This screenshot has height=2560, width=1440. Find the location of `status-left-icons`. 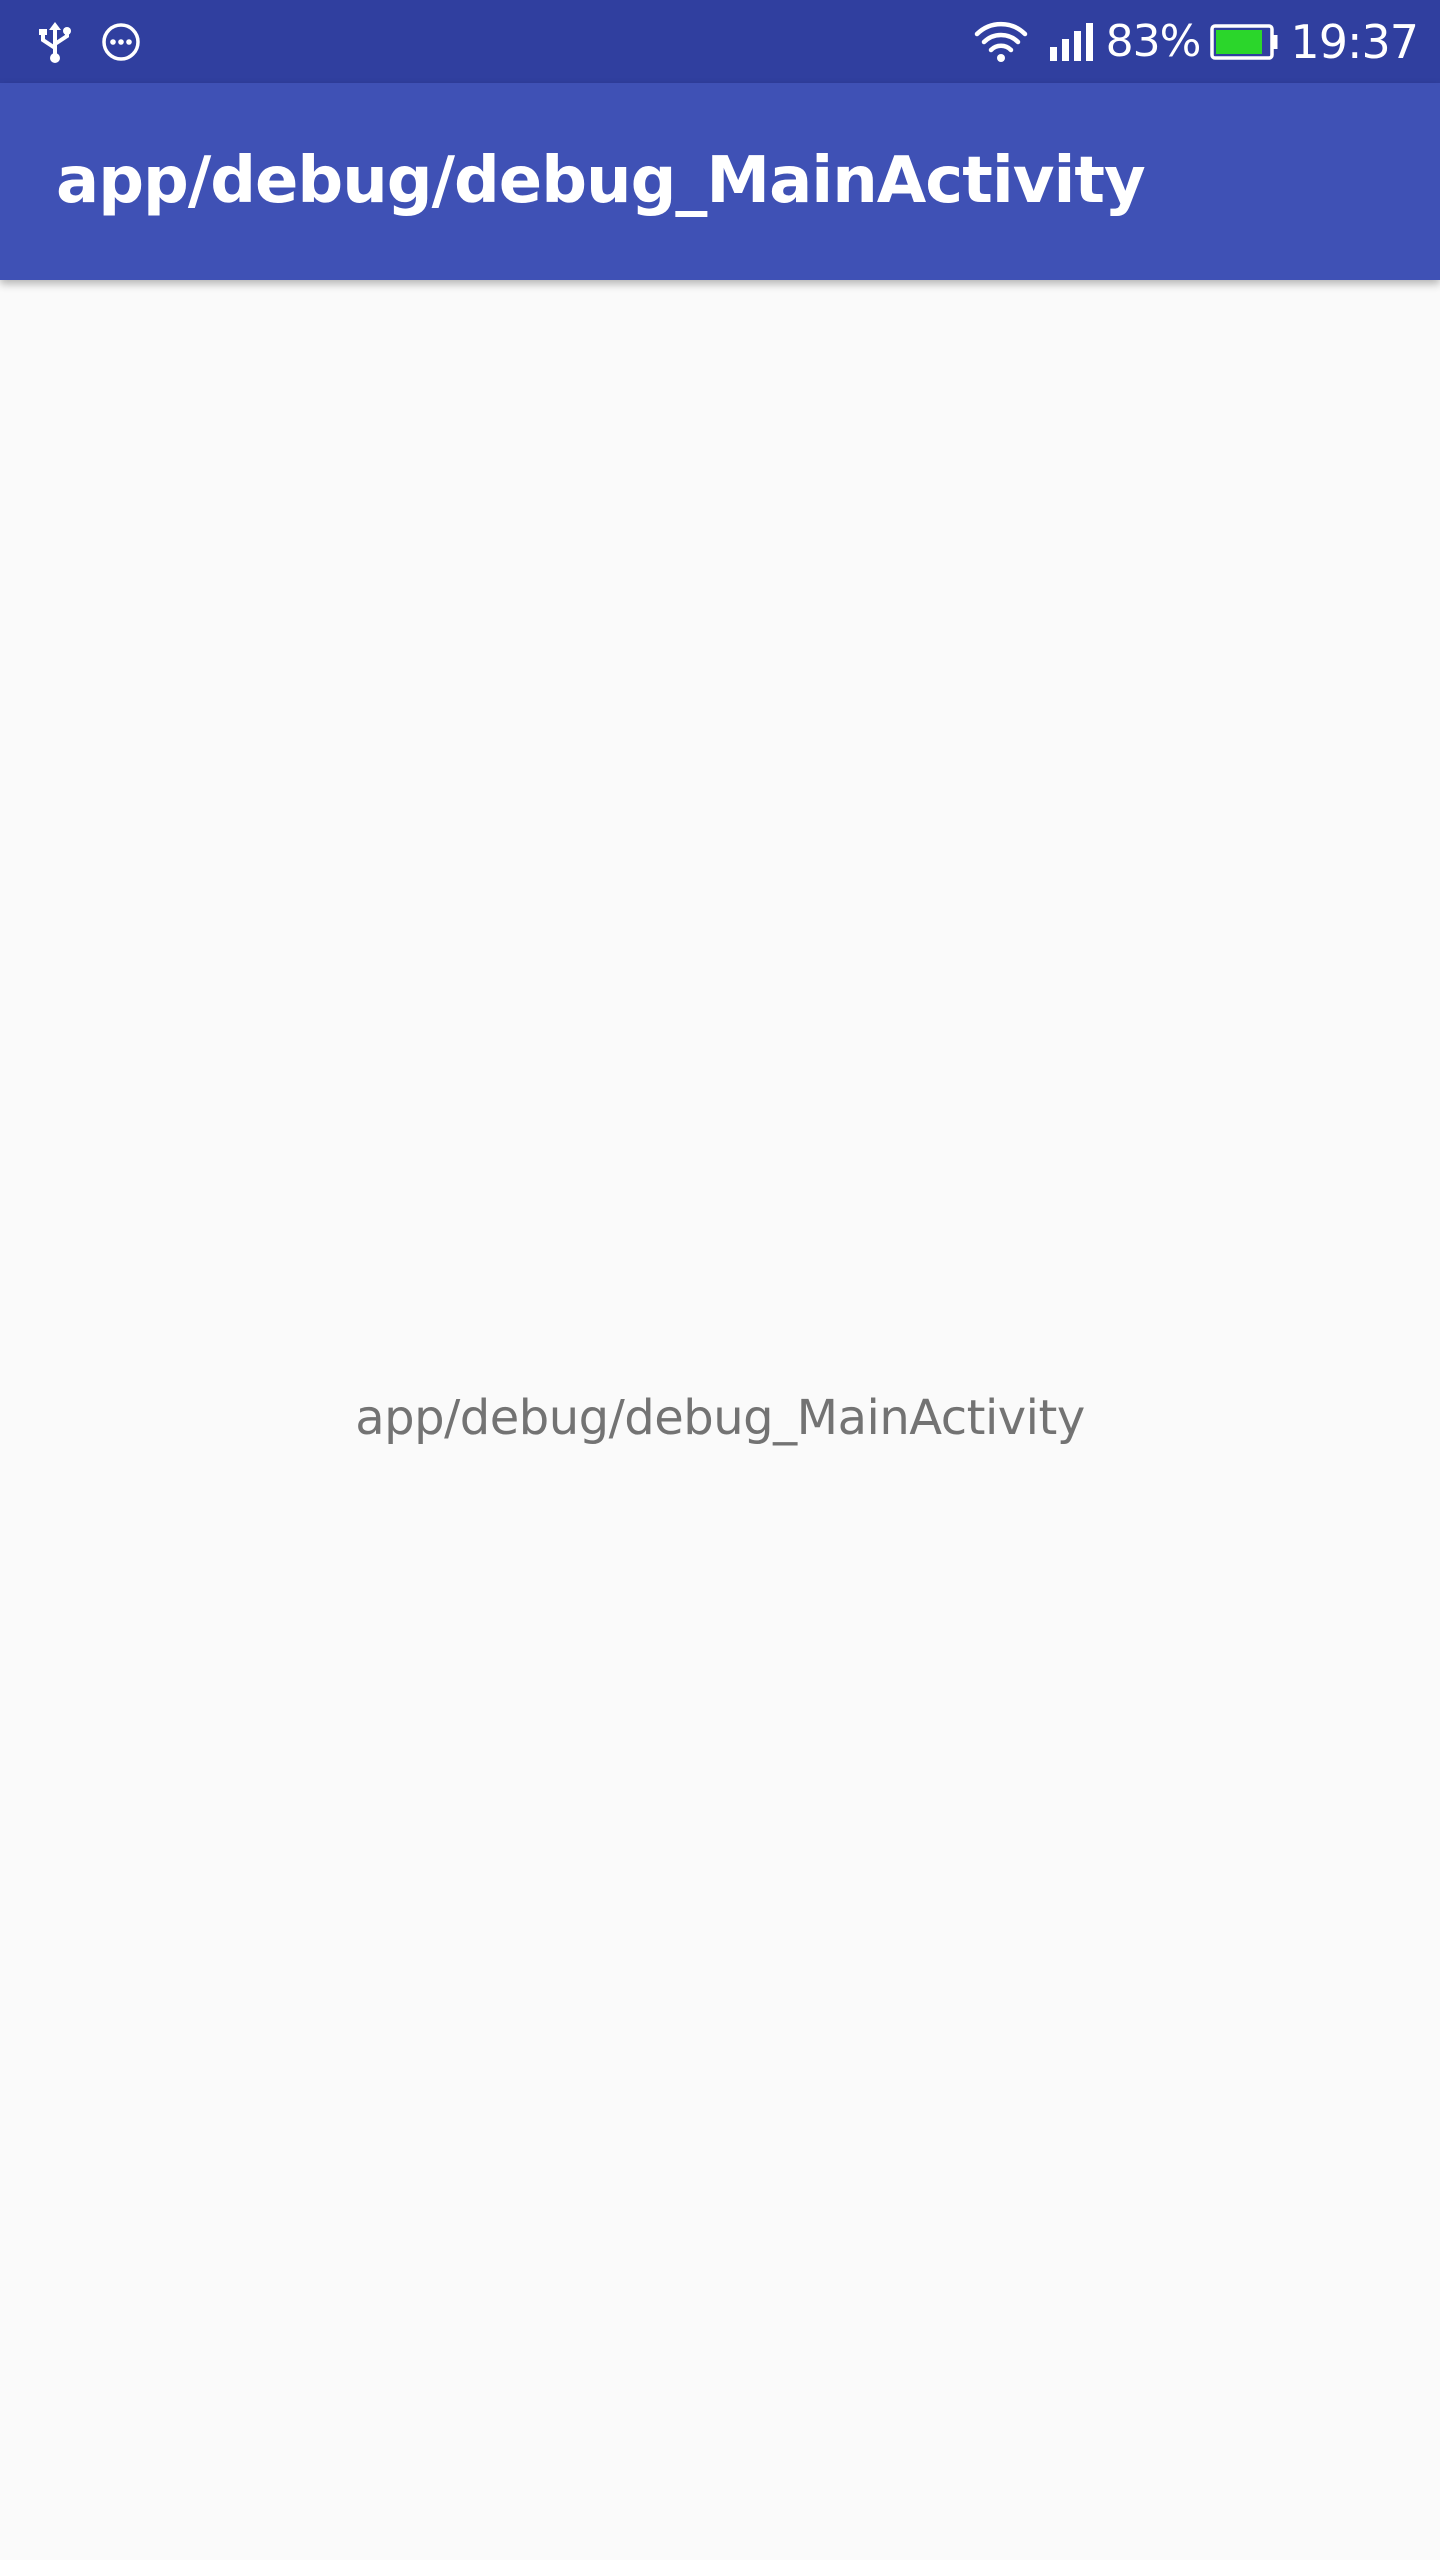

status-left-icons is located at coordinates (89, 41).